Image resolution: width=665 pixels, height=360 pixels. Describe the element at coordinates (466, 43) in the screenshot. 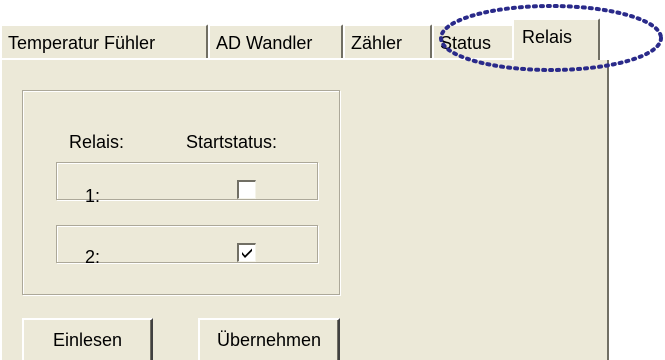

I see `tab-label: Status` at that location.